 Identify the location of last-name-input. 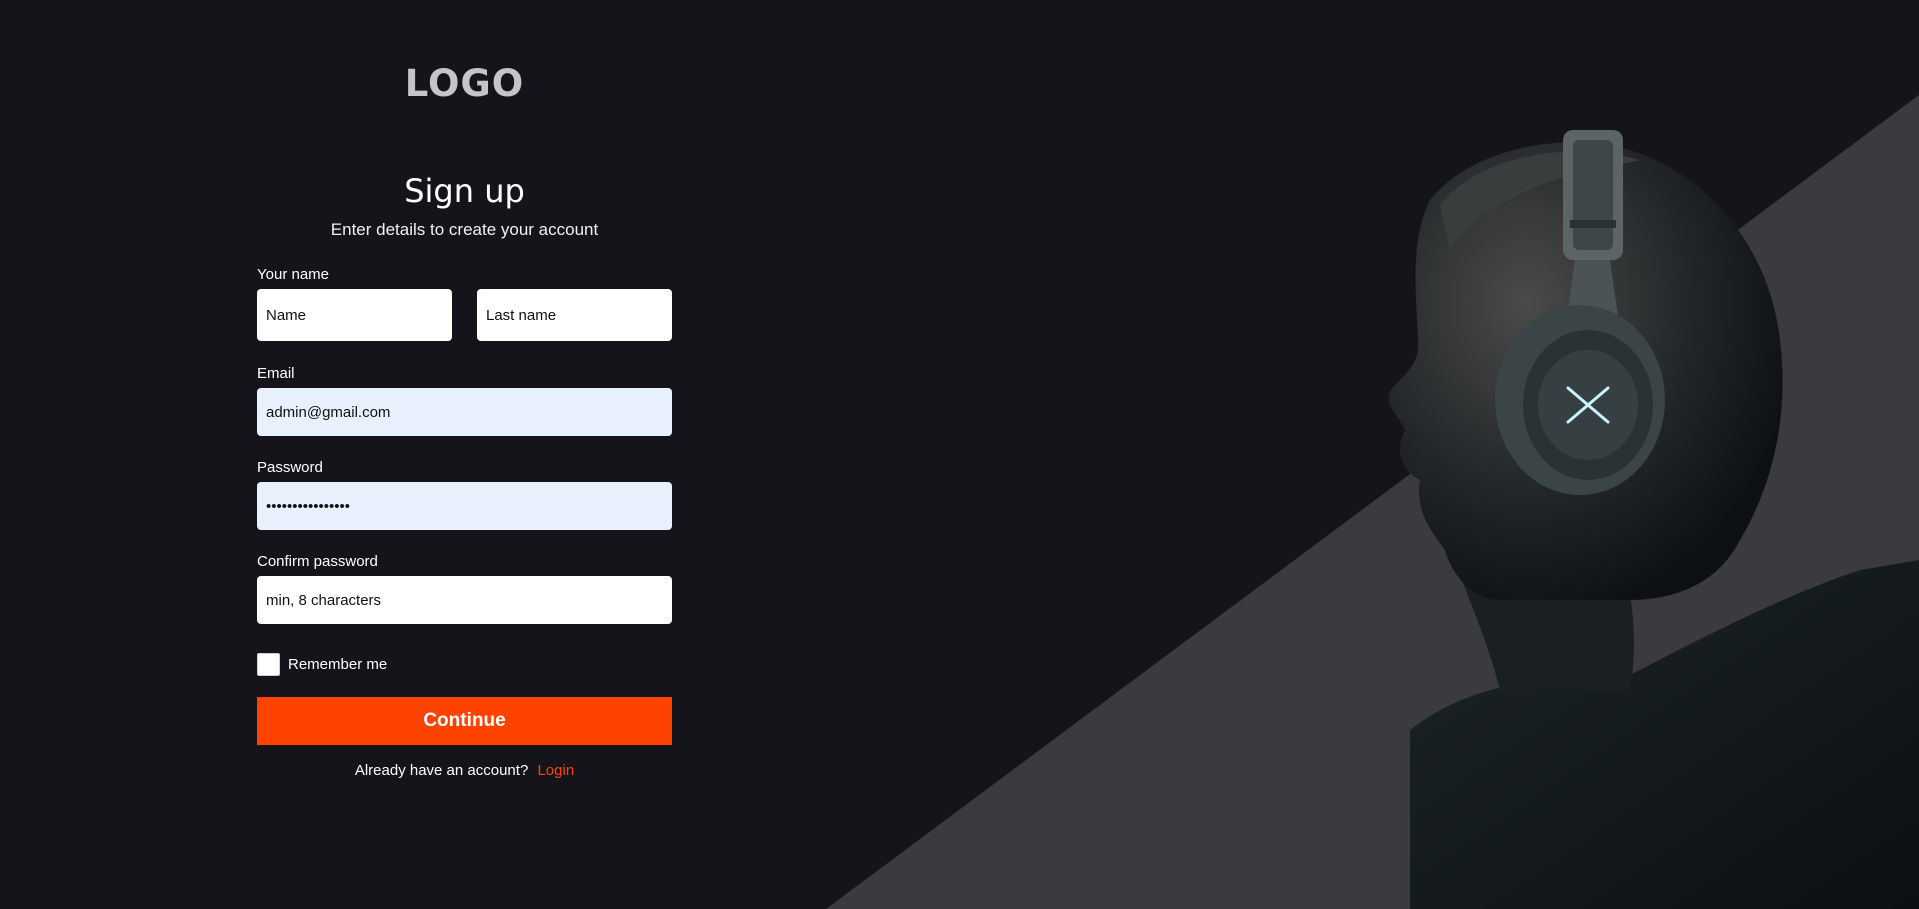
(574, 315).